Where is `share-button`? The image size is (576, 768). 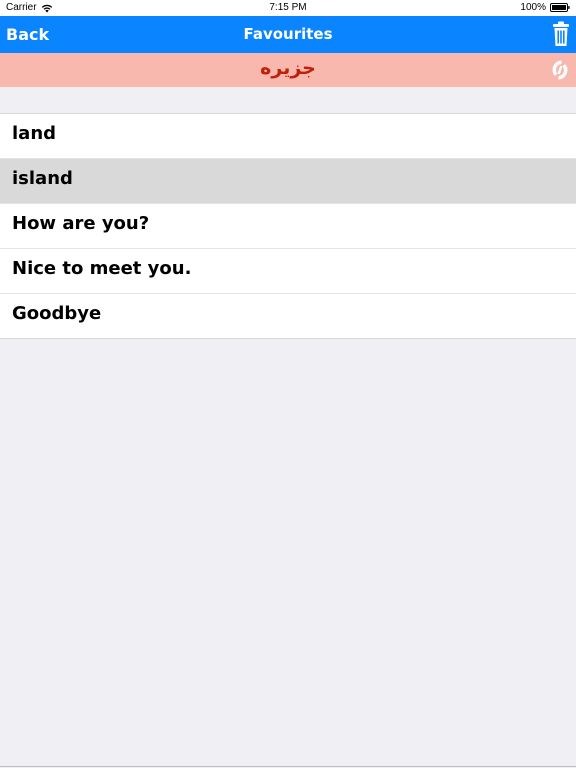
share-button is located at coordinates (560, 70).